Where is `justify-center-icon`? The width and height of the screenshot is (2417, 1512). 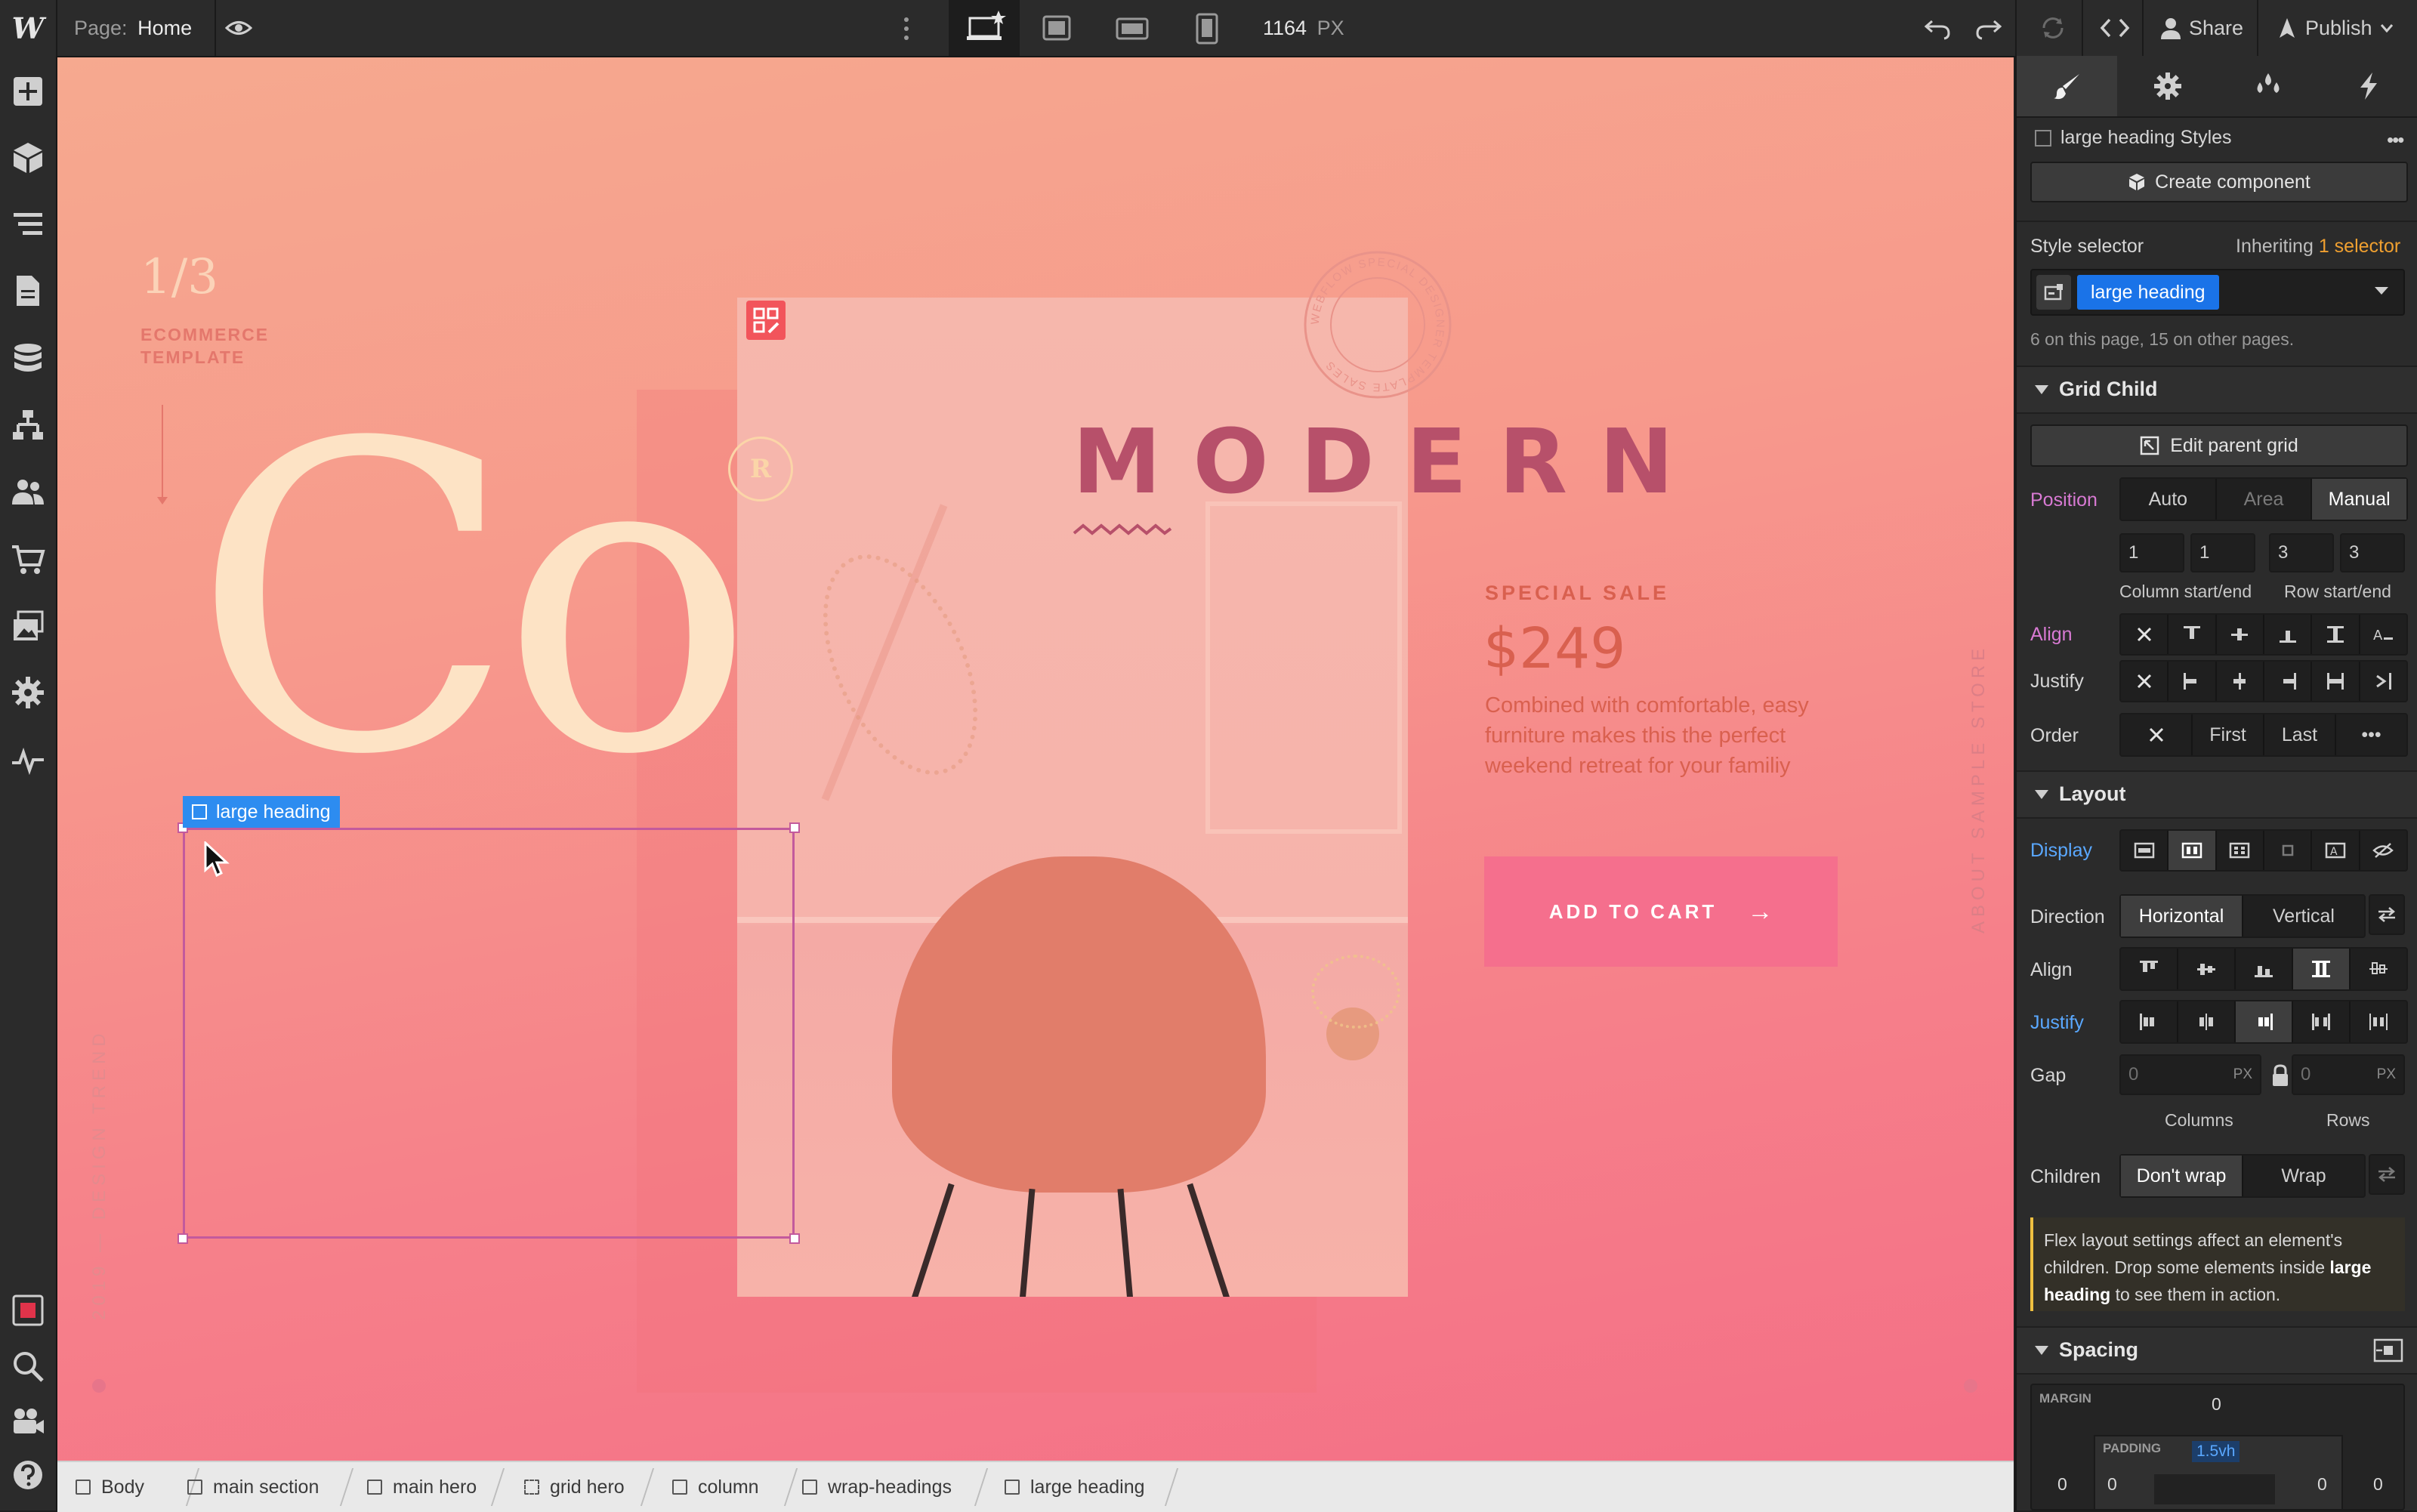
justify-center-icon is located at coordinates (2240, 681).